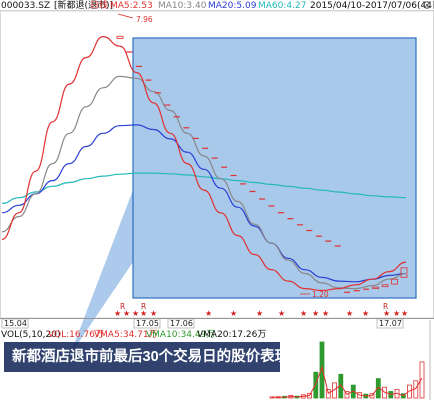 This screenshot has width=434, height=400. Describe the element at coordinates (144, 19) in the screenshot. I see `high-annotation: 7.96` at that location.